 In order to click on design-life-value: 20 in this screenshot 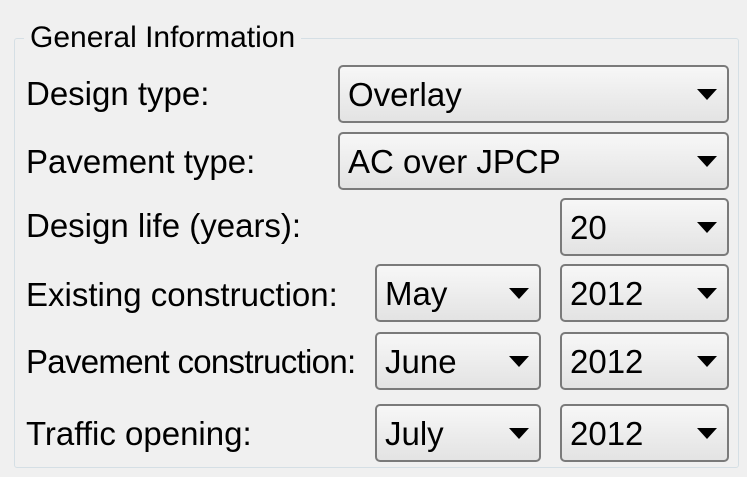, I will do `click(588, 227)`.